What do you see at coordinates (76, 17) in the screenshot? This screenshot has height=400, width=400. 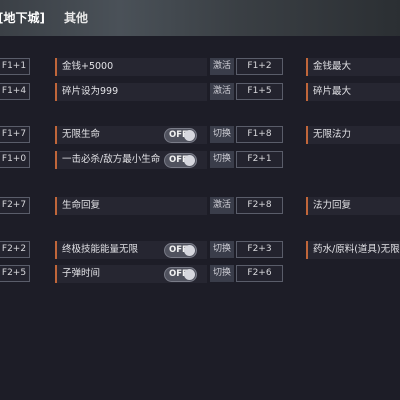 I see `tab-other: 其他` at bounding box center [76, 17].